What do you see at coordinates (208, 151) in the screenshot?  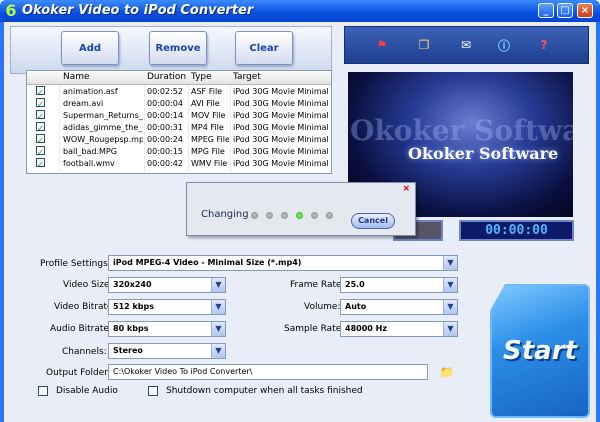 I see `cell-type: MPG File` at bounding box center [208, 151].